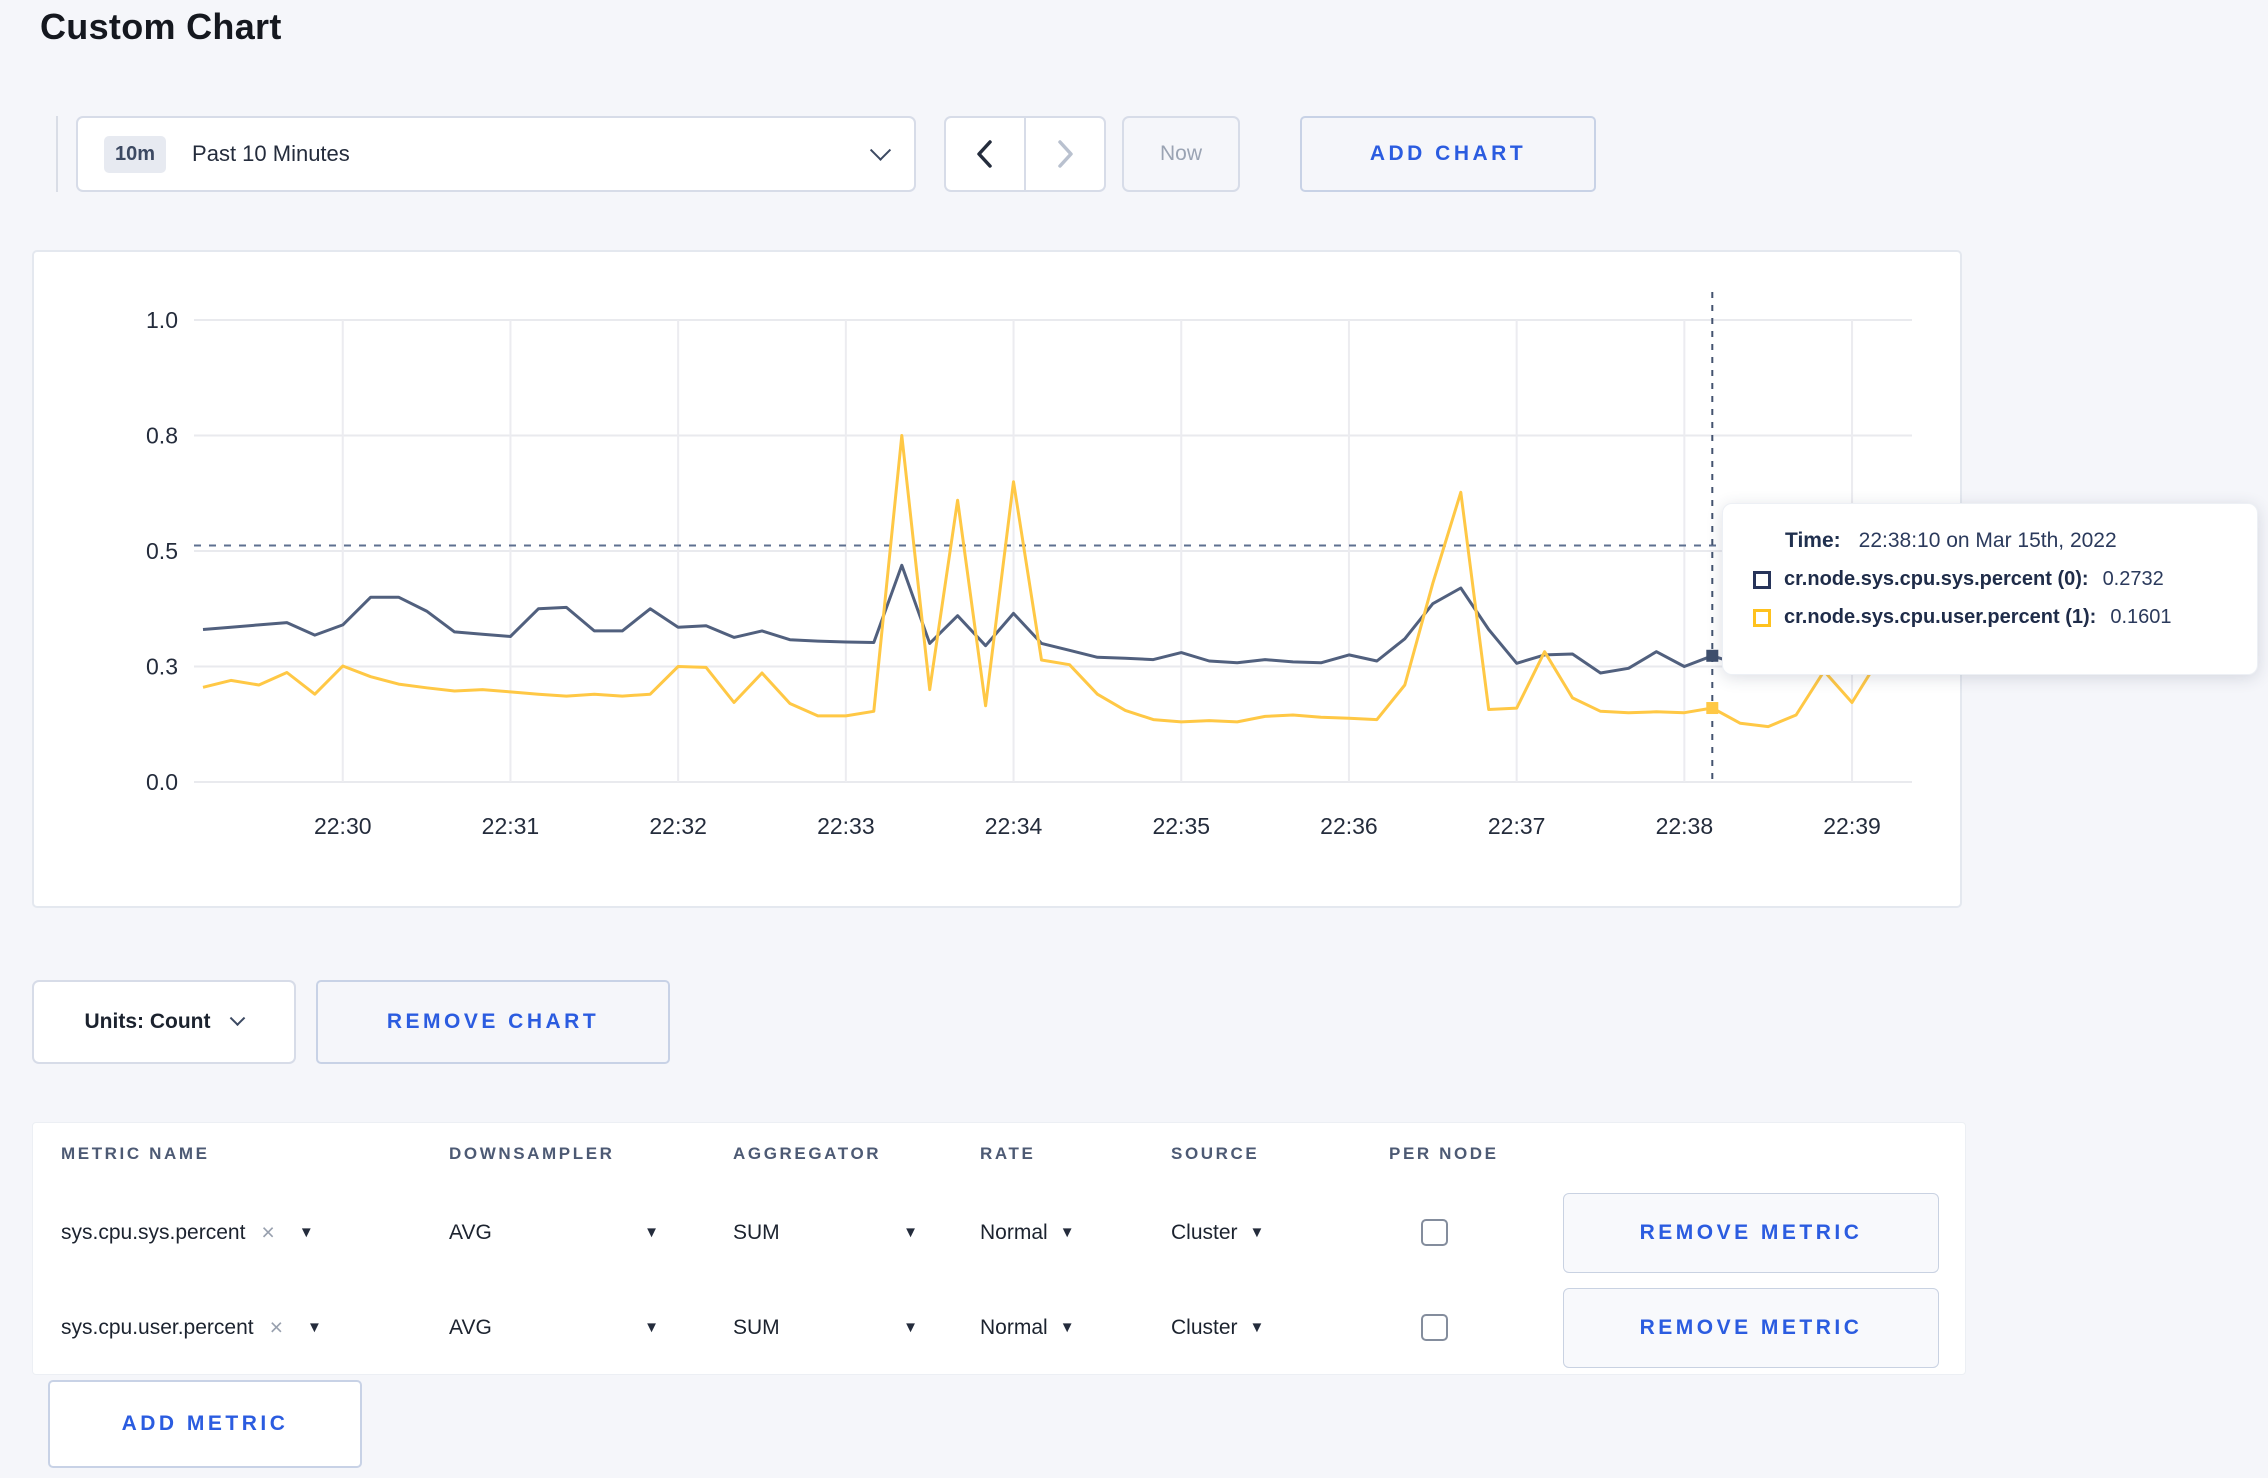 The width and height of the screenshot is (2268, 1478). What do you see at coordinates (2133, 579) in the screenshot?
I see `tooltip-series-value: 0.2732` at bounding box center [2133, 579].